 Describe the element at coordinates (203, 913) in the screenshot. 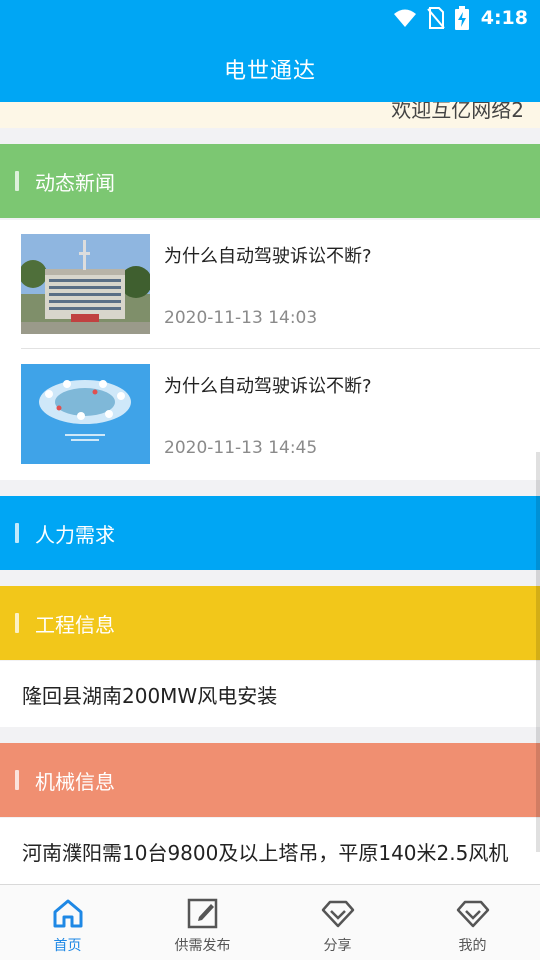

I see `edit-icon` at that location.